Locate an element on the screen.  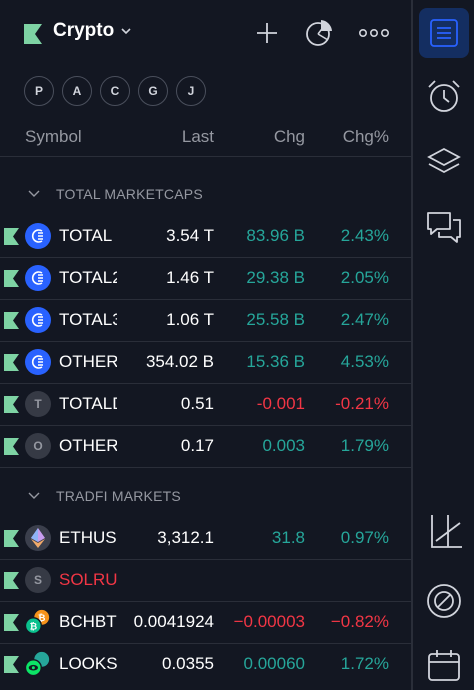
plus-icon is located at coordinates (267, 33).